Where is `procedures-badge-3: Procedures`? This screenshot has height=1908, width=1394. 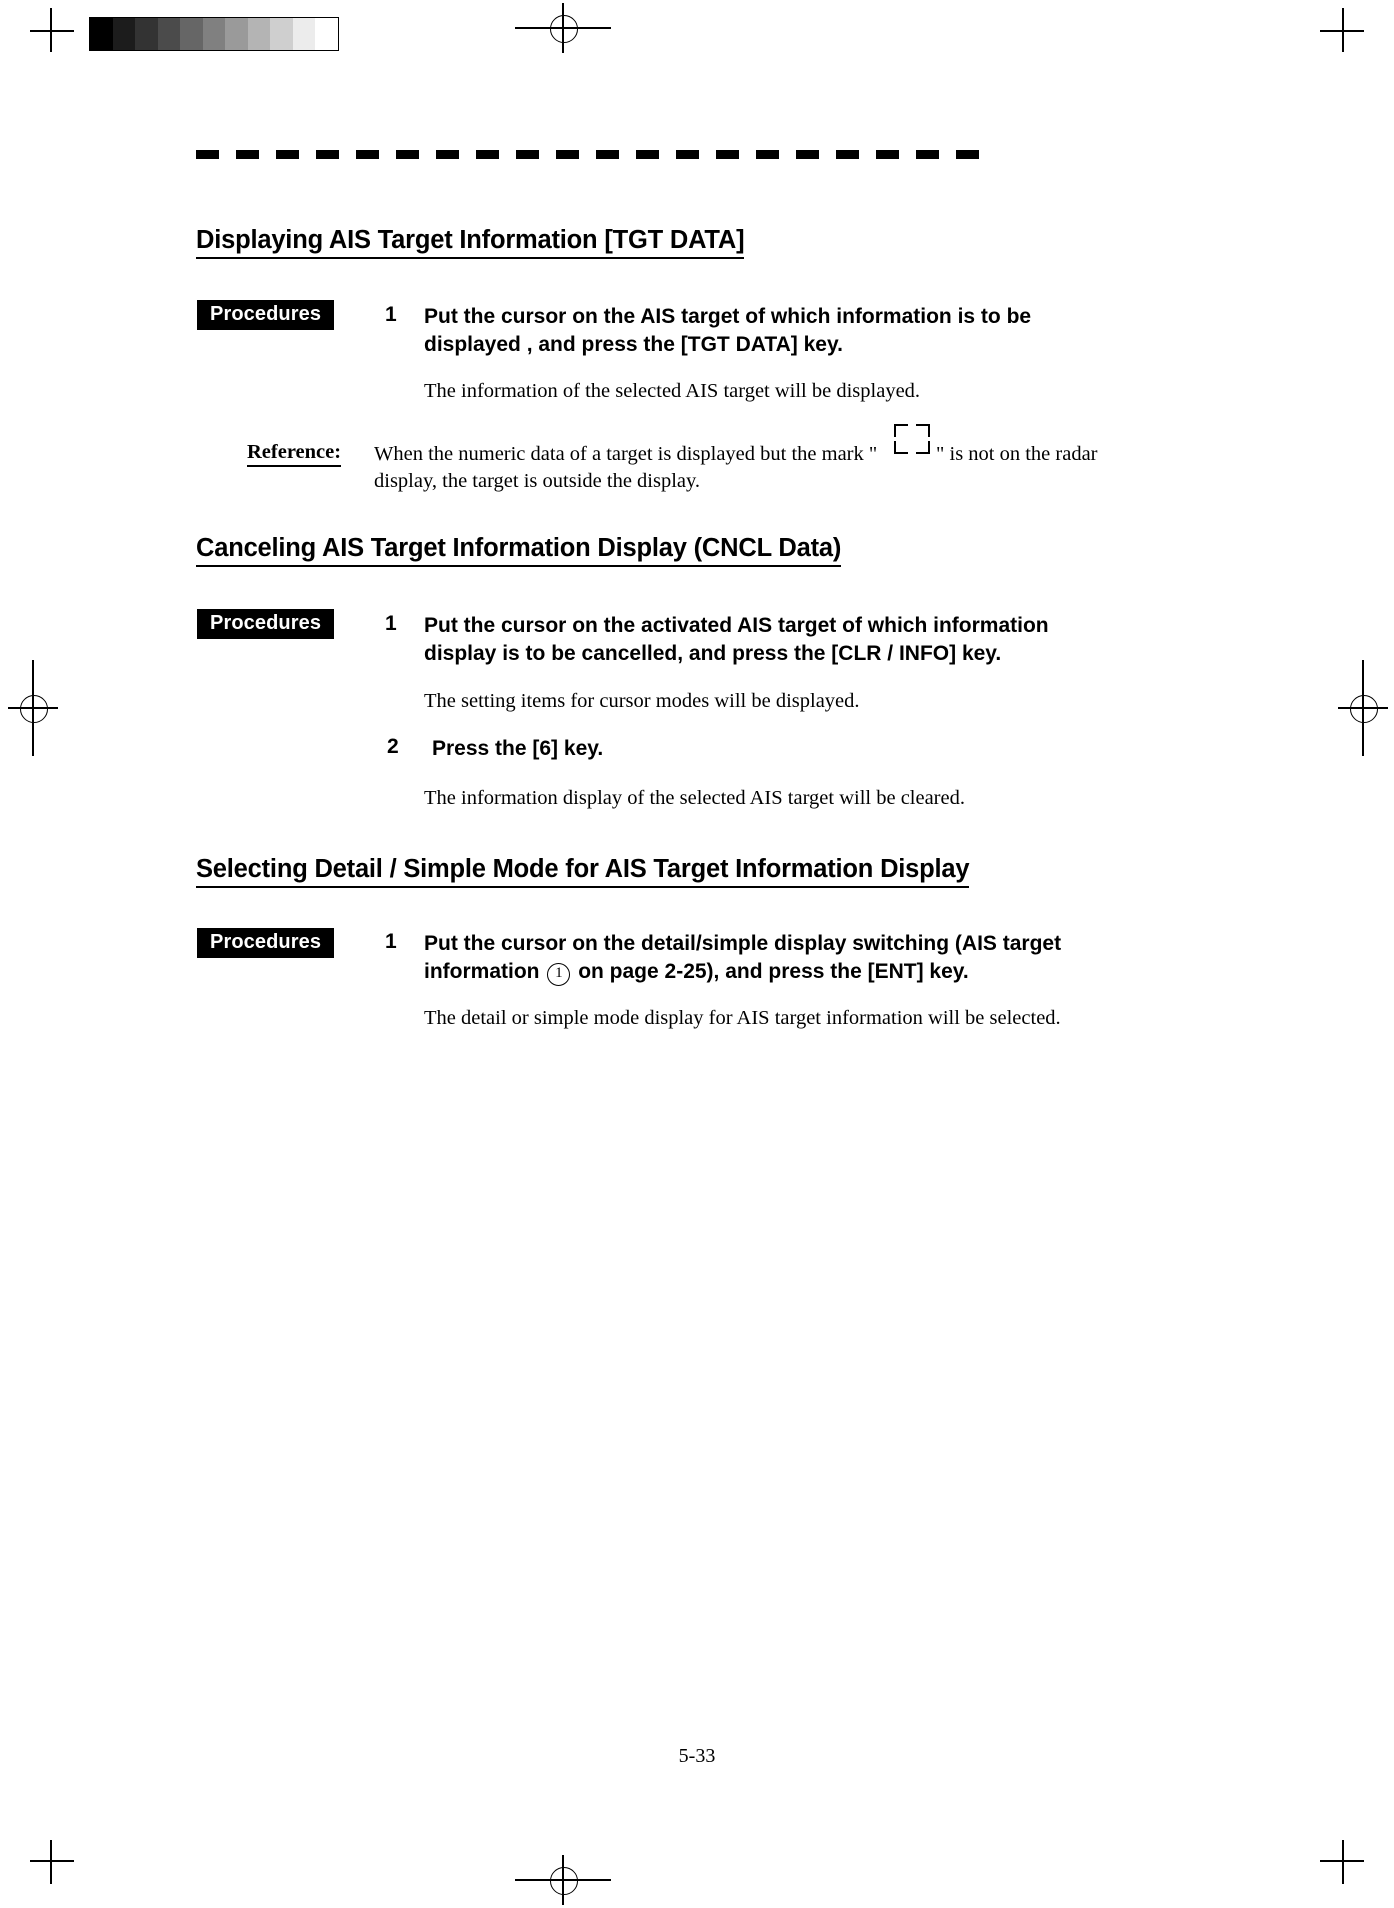
procedures-badge-3: Procedures is located at coordinates (266, 943).